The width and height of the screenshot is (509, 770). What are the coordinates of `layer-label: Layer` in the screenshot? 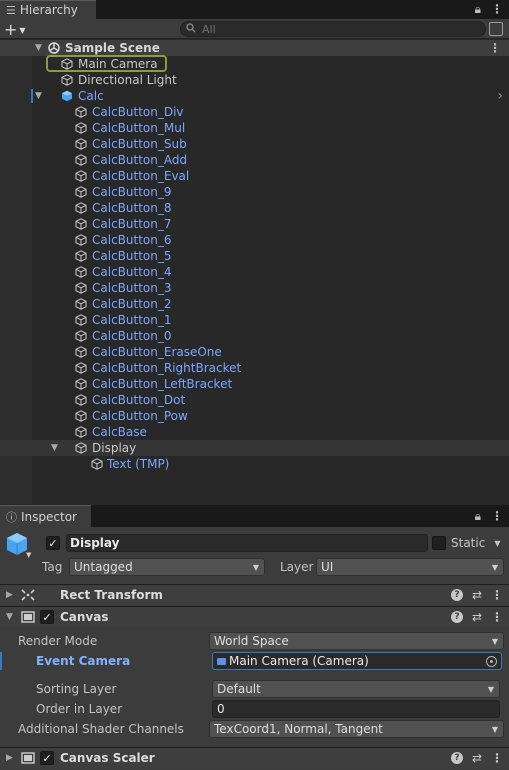 It's located at (297, 567).